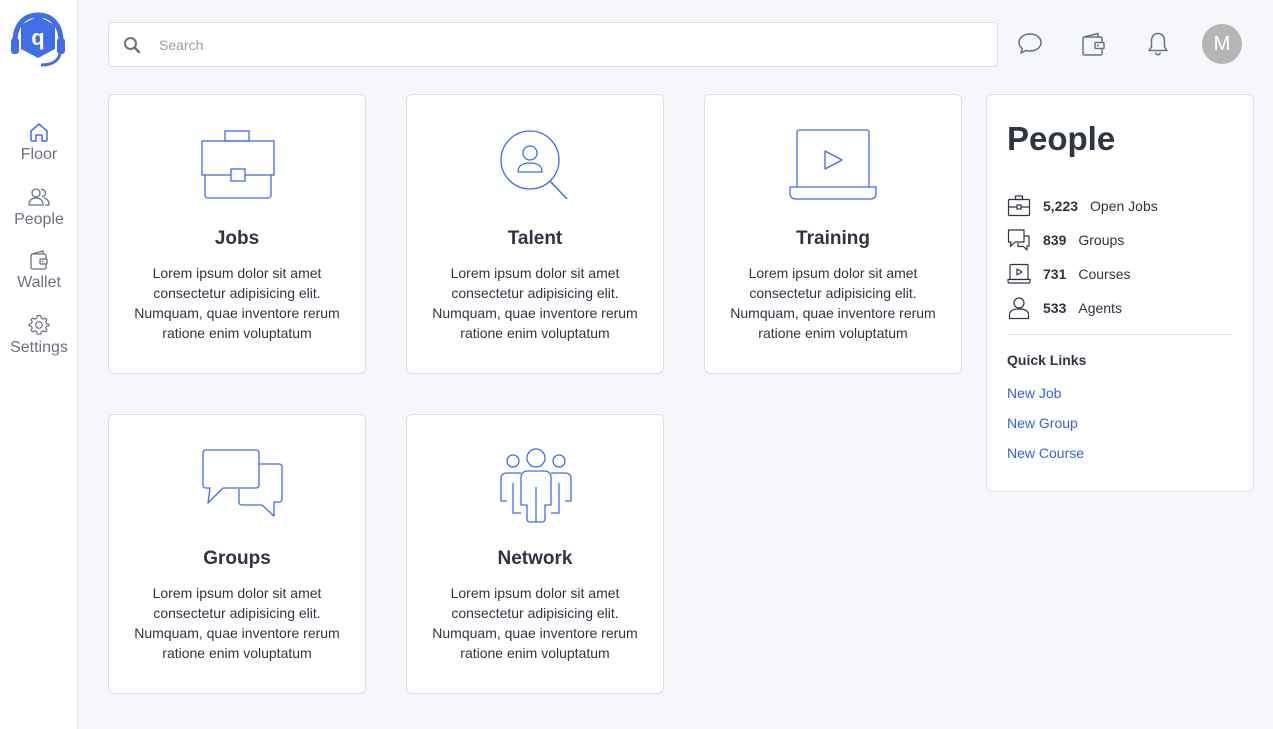 The height and width of the screenshot is (729, 1273). Describe the element at coordinates (534, 165) in the screenshot. I see `person-search-icon` at that location.